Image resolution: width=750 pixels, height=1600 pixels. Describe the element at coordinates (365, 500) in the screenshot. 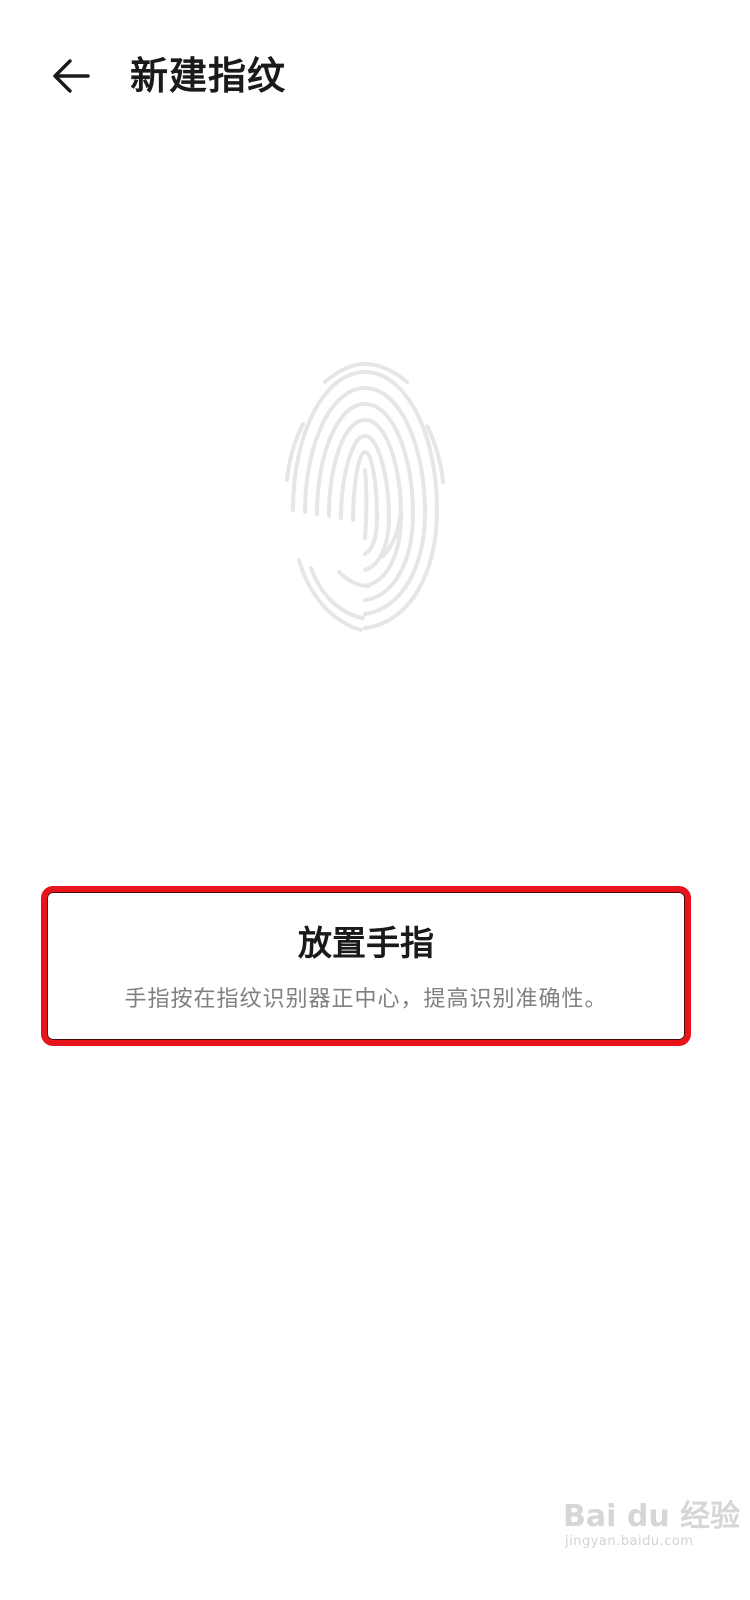

I see `fingerprint-icon` at that location.